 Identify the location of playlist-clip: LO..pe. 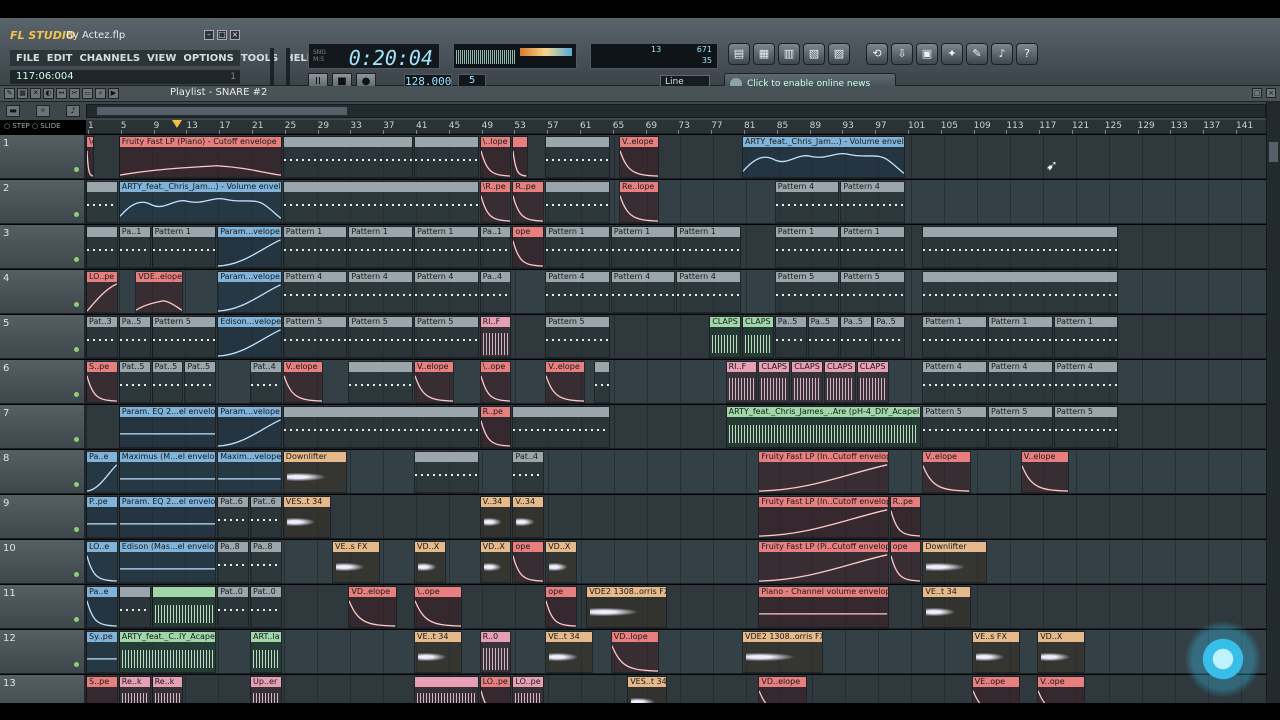
(102, 292).